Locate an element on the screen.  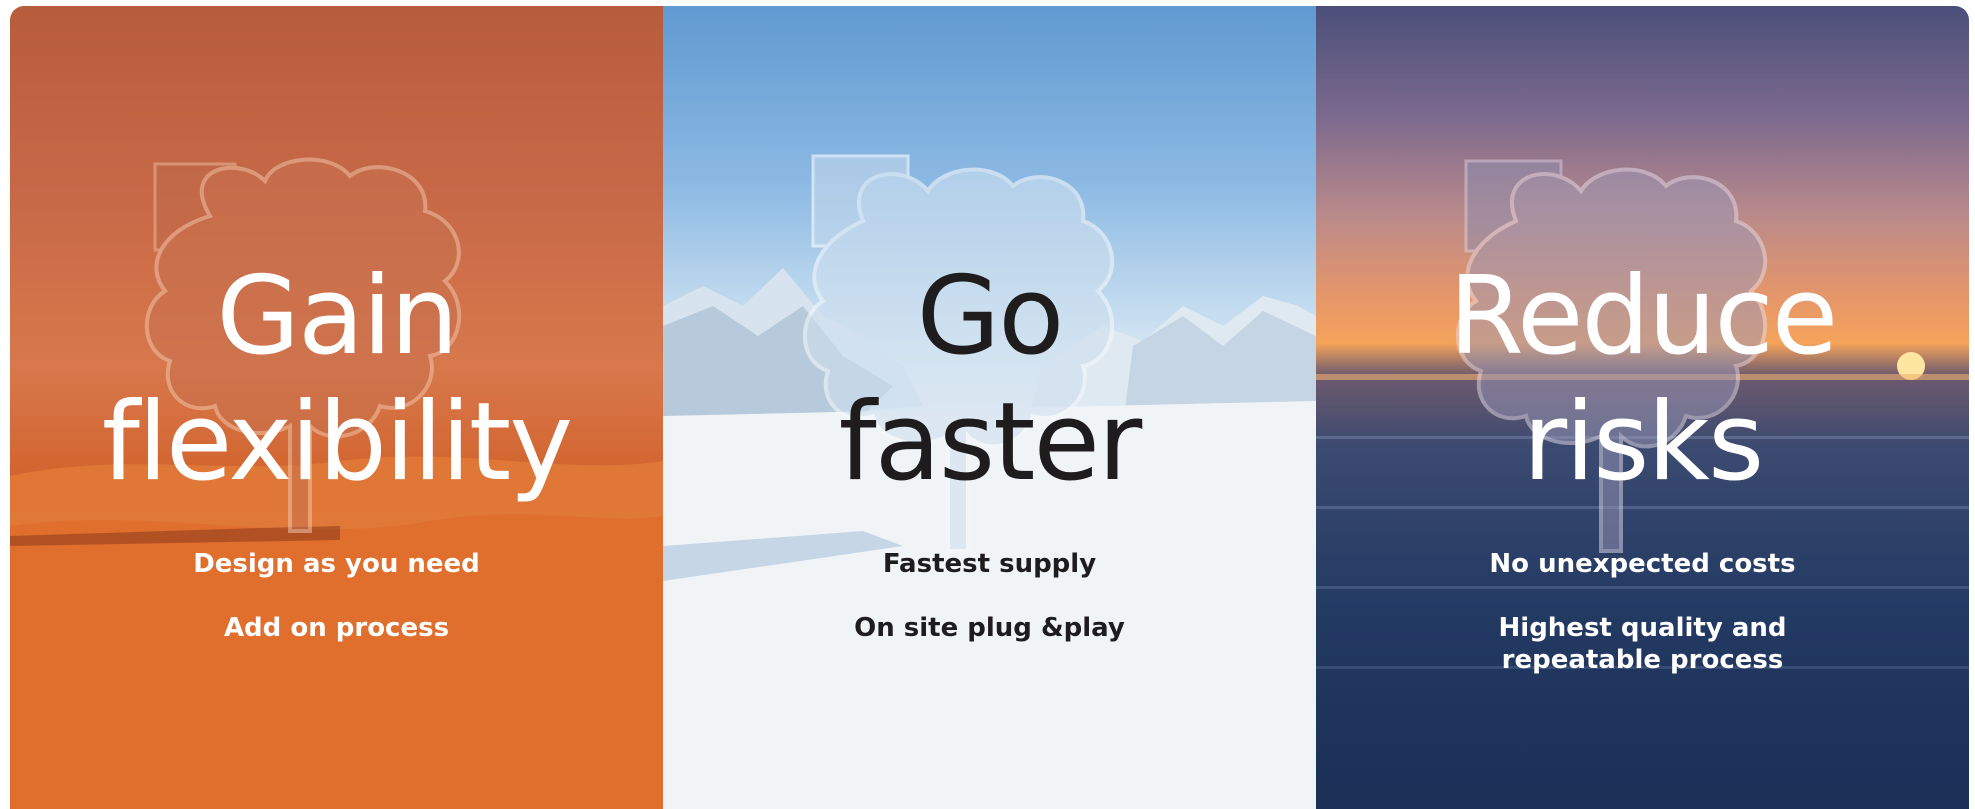
benefit-point-2-line-2: repeatable process is located at coordinates (1642, 660).